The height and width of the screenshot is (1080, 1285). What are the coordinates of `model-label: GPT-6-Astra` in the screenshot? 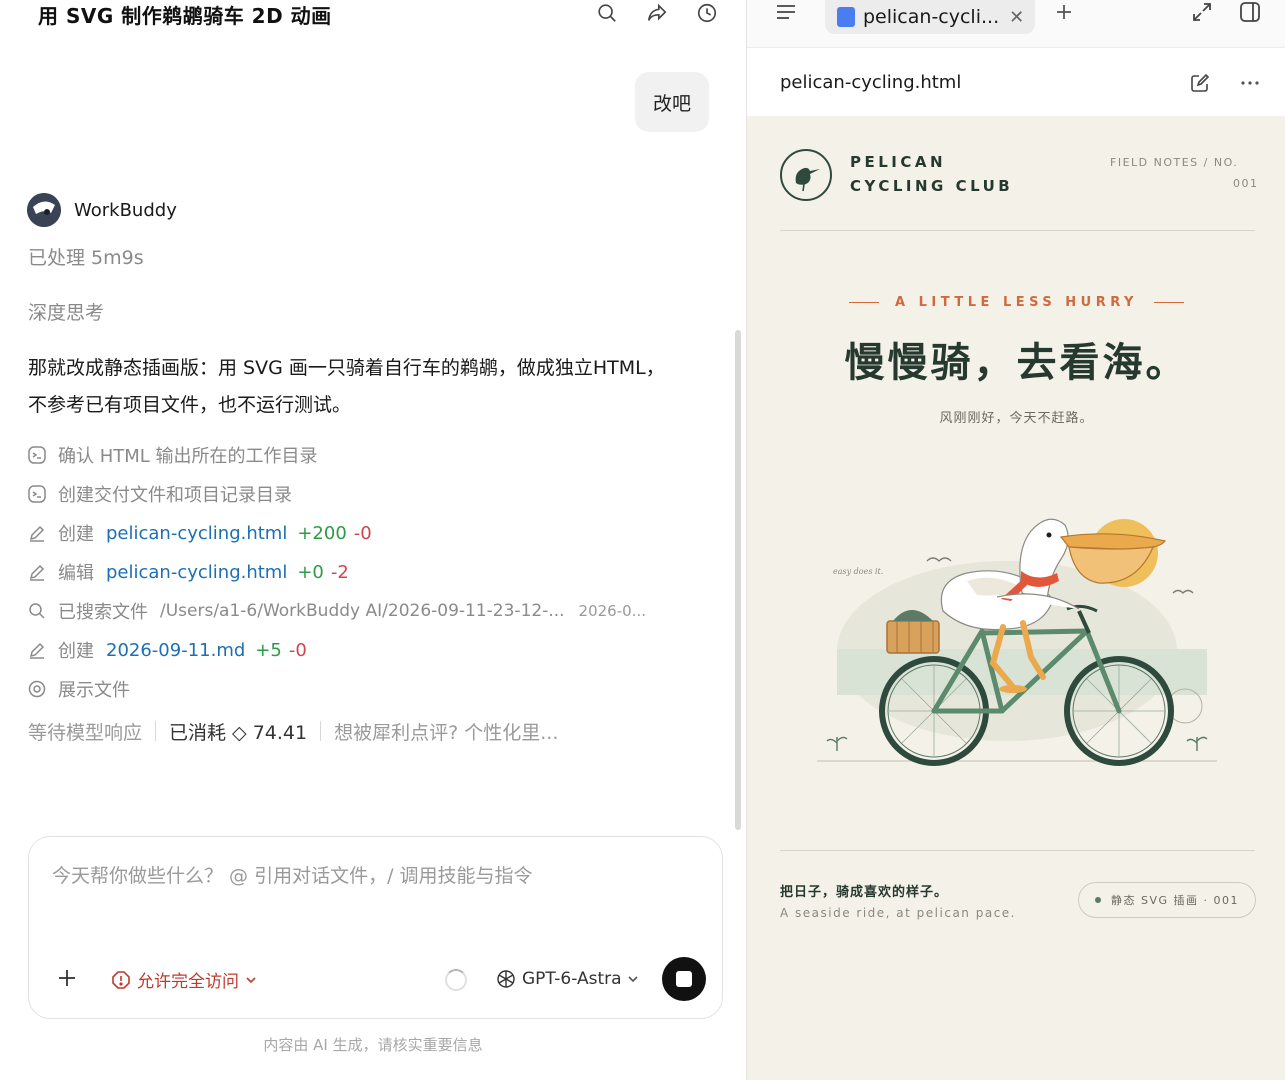 It's located at (572, 979).